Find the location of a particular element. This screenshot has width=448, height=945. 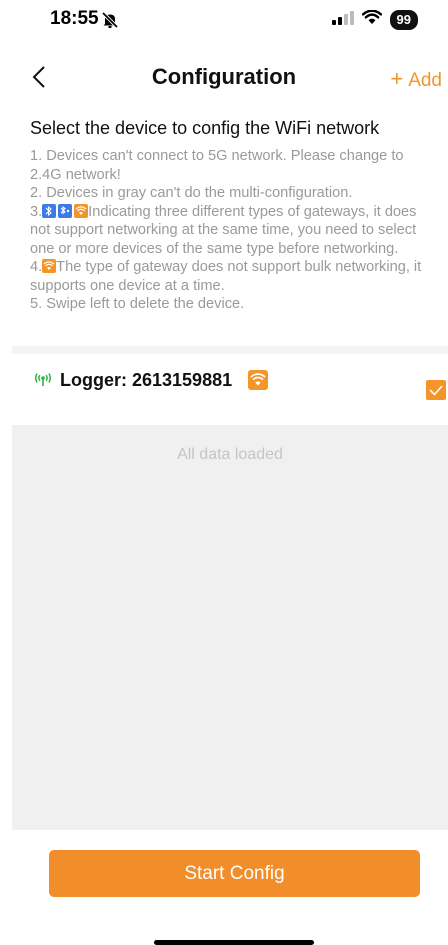

check-icon is located at coordinates (436, 390).